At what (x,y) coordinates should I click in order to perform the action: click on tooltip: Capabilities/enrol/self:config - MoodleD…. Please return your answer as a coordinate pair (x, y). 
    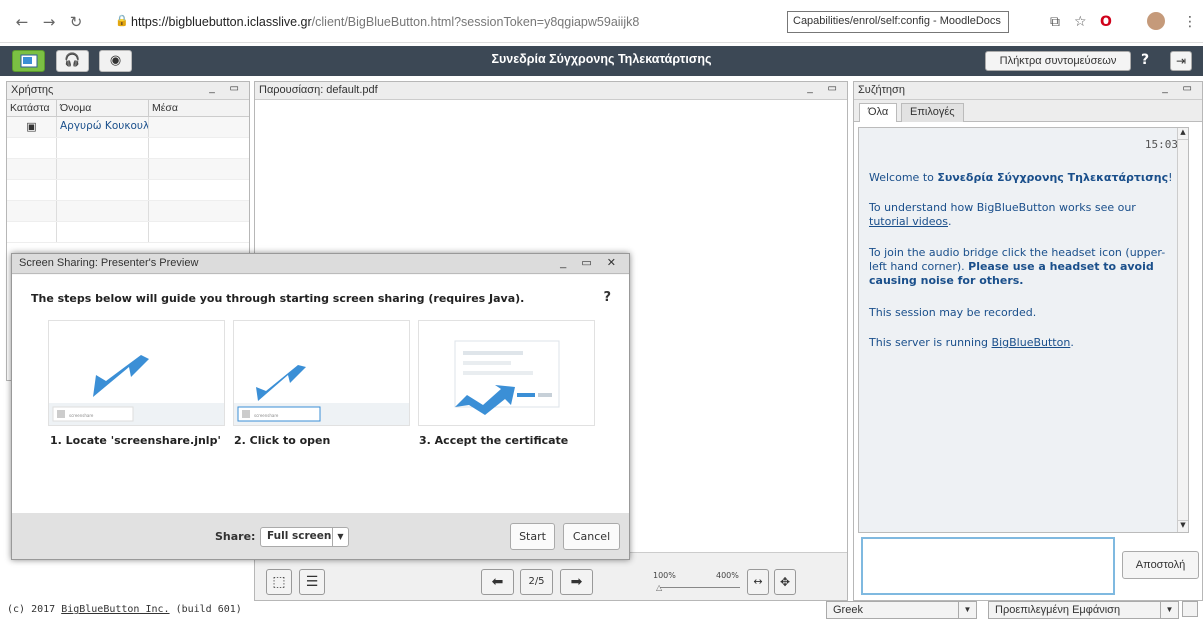
    Looking at the image, I should click on (898, 22).